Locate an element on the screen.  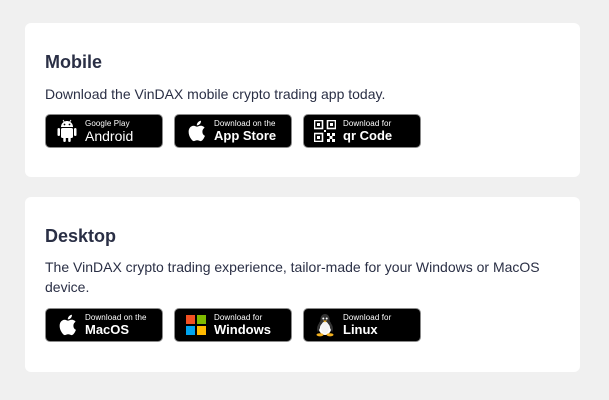
qr-code-button-caption: Download for is located at coordinates (367, 123).